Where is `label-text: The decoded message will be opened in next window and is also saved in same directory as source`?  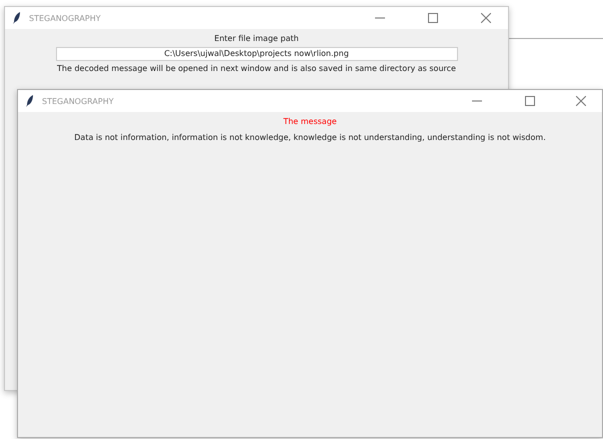 label-text: The decoded message will be opened in next window and is also saved in same directory as source is located at coordinates (256, 69).